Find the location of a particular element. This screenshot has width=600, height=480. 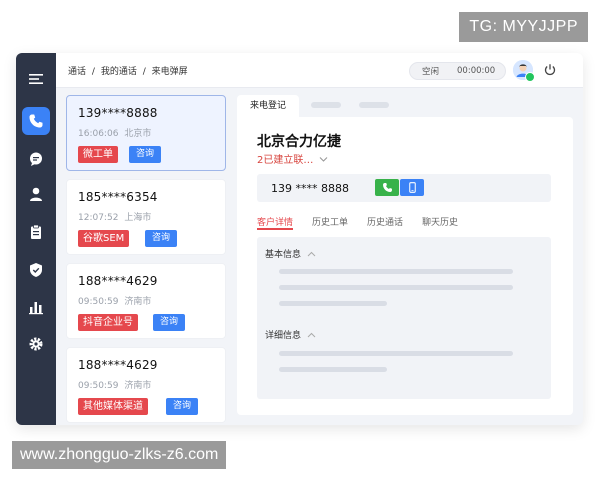

call-meta: 16:06:06 北京市 is located at coordinates (114, 132).